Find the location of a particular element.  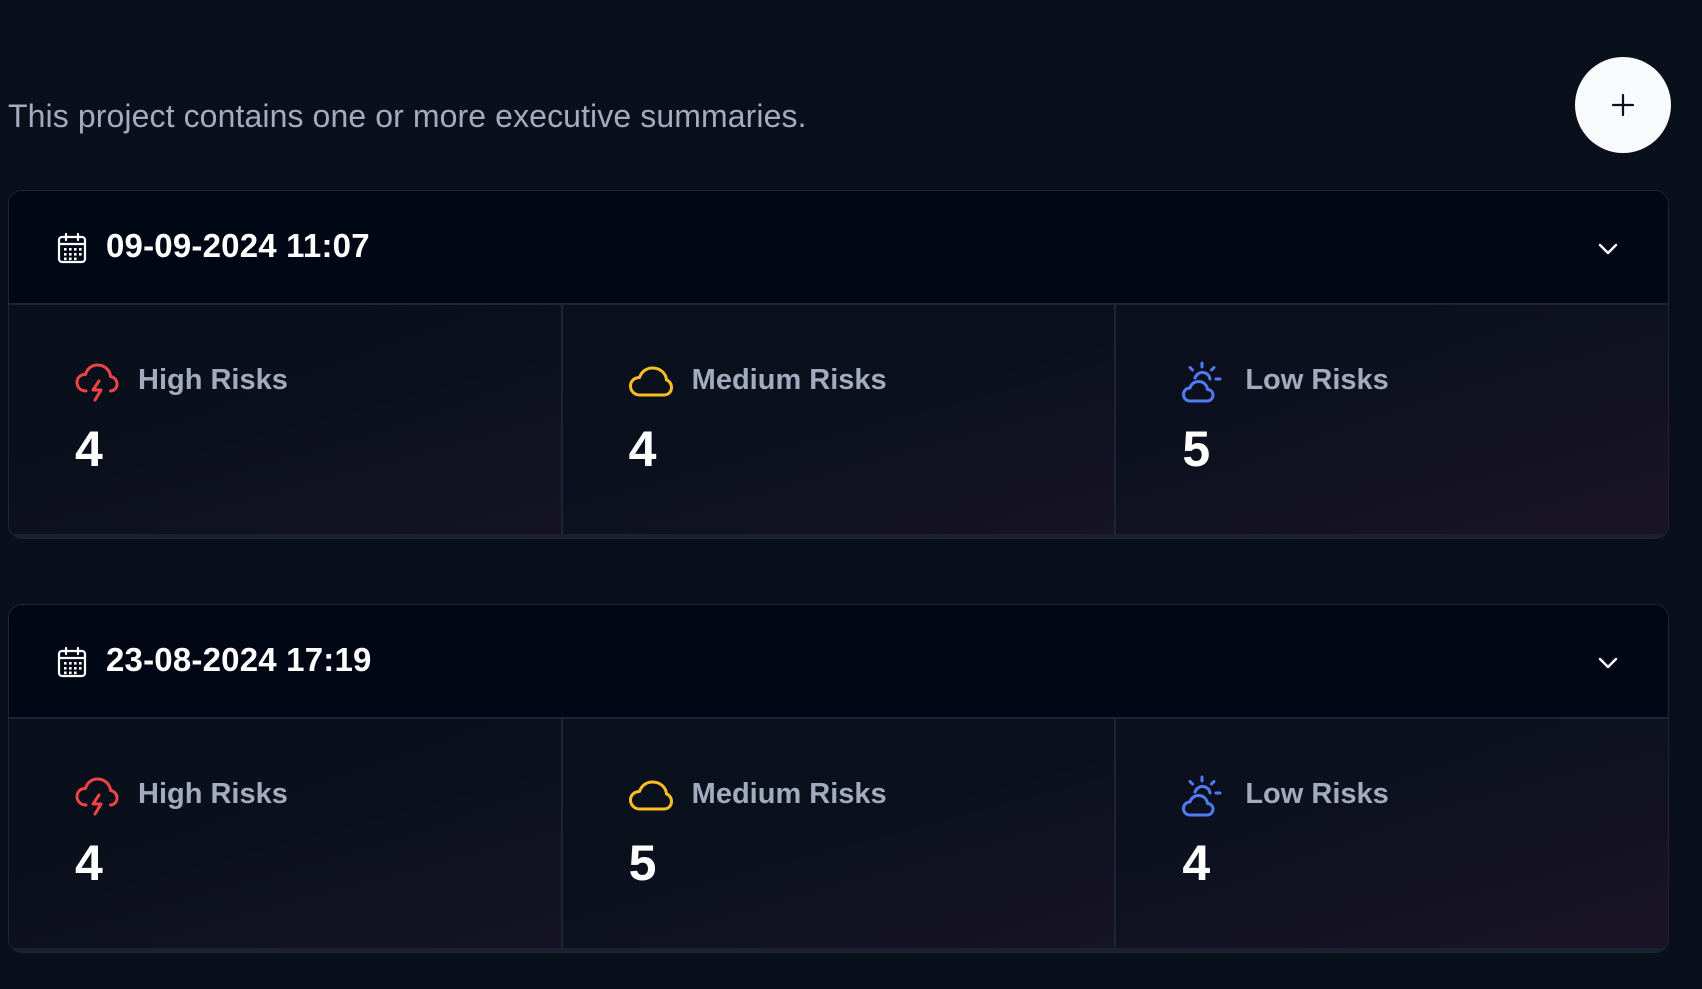

summary-card-header: 23-08-2024 17:19 is located at coordinates (838, 662).